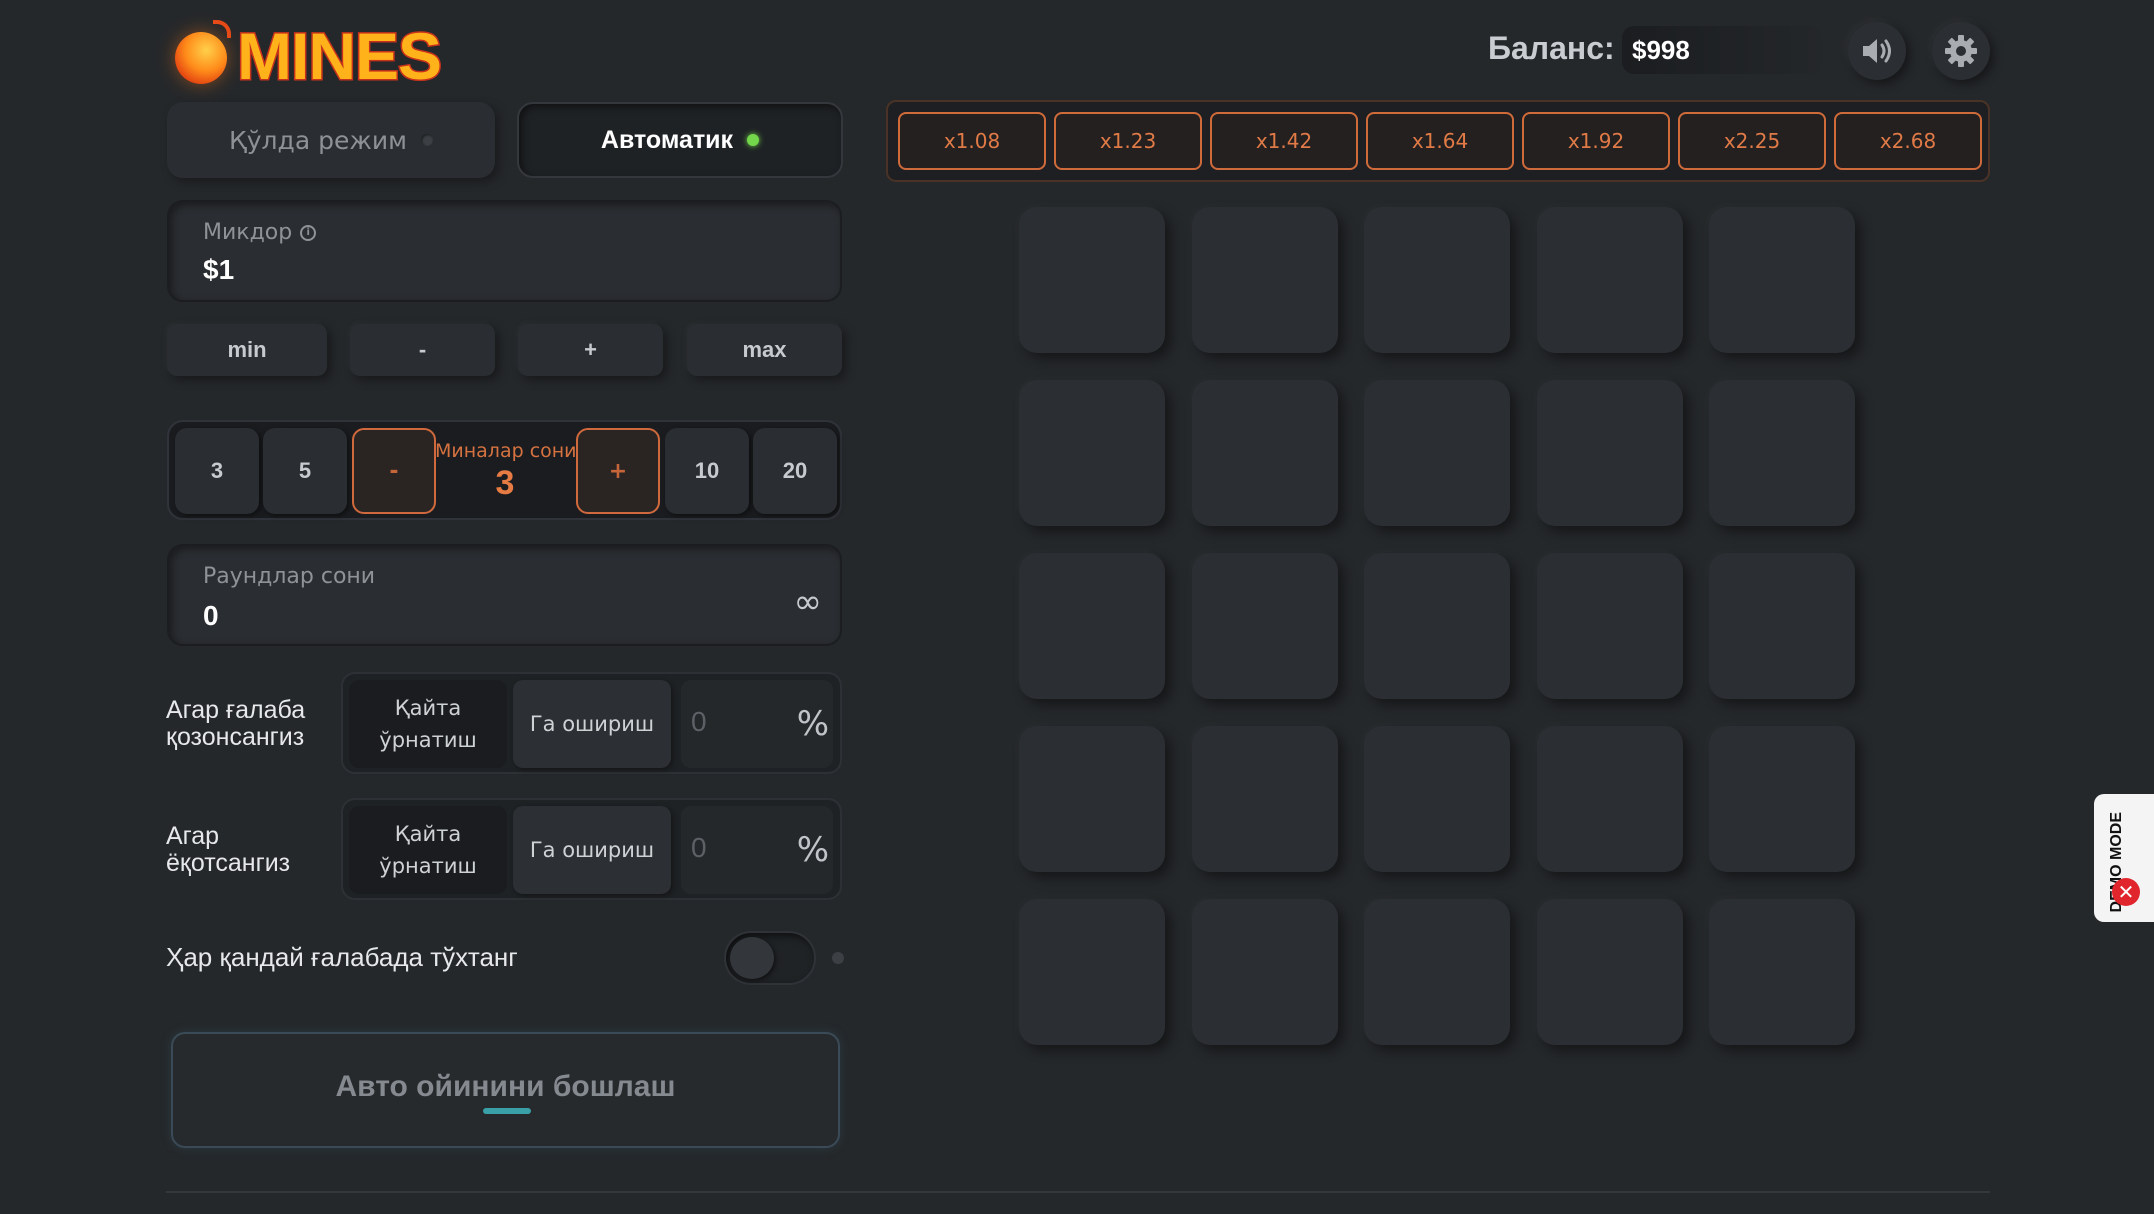 The width and height of the screenshot is (2154, 1214). Describe the element at coordinates (618, 471) in the screenshot. I see `mines-increase-button: +` at that location.